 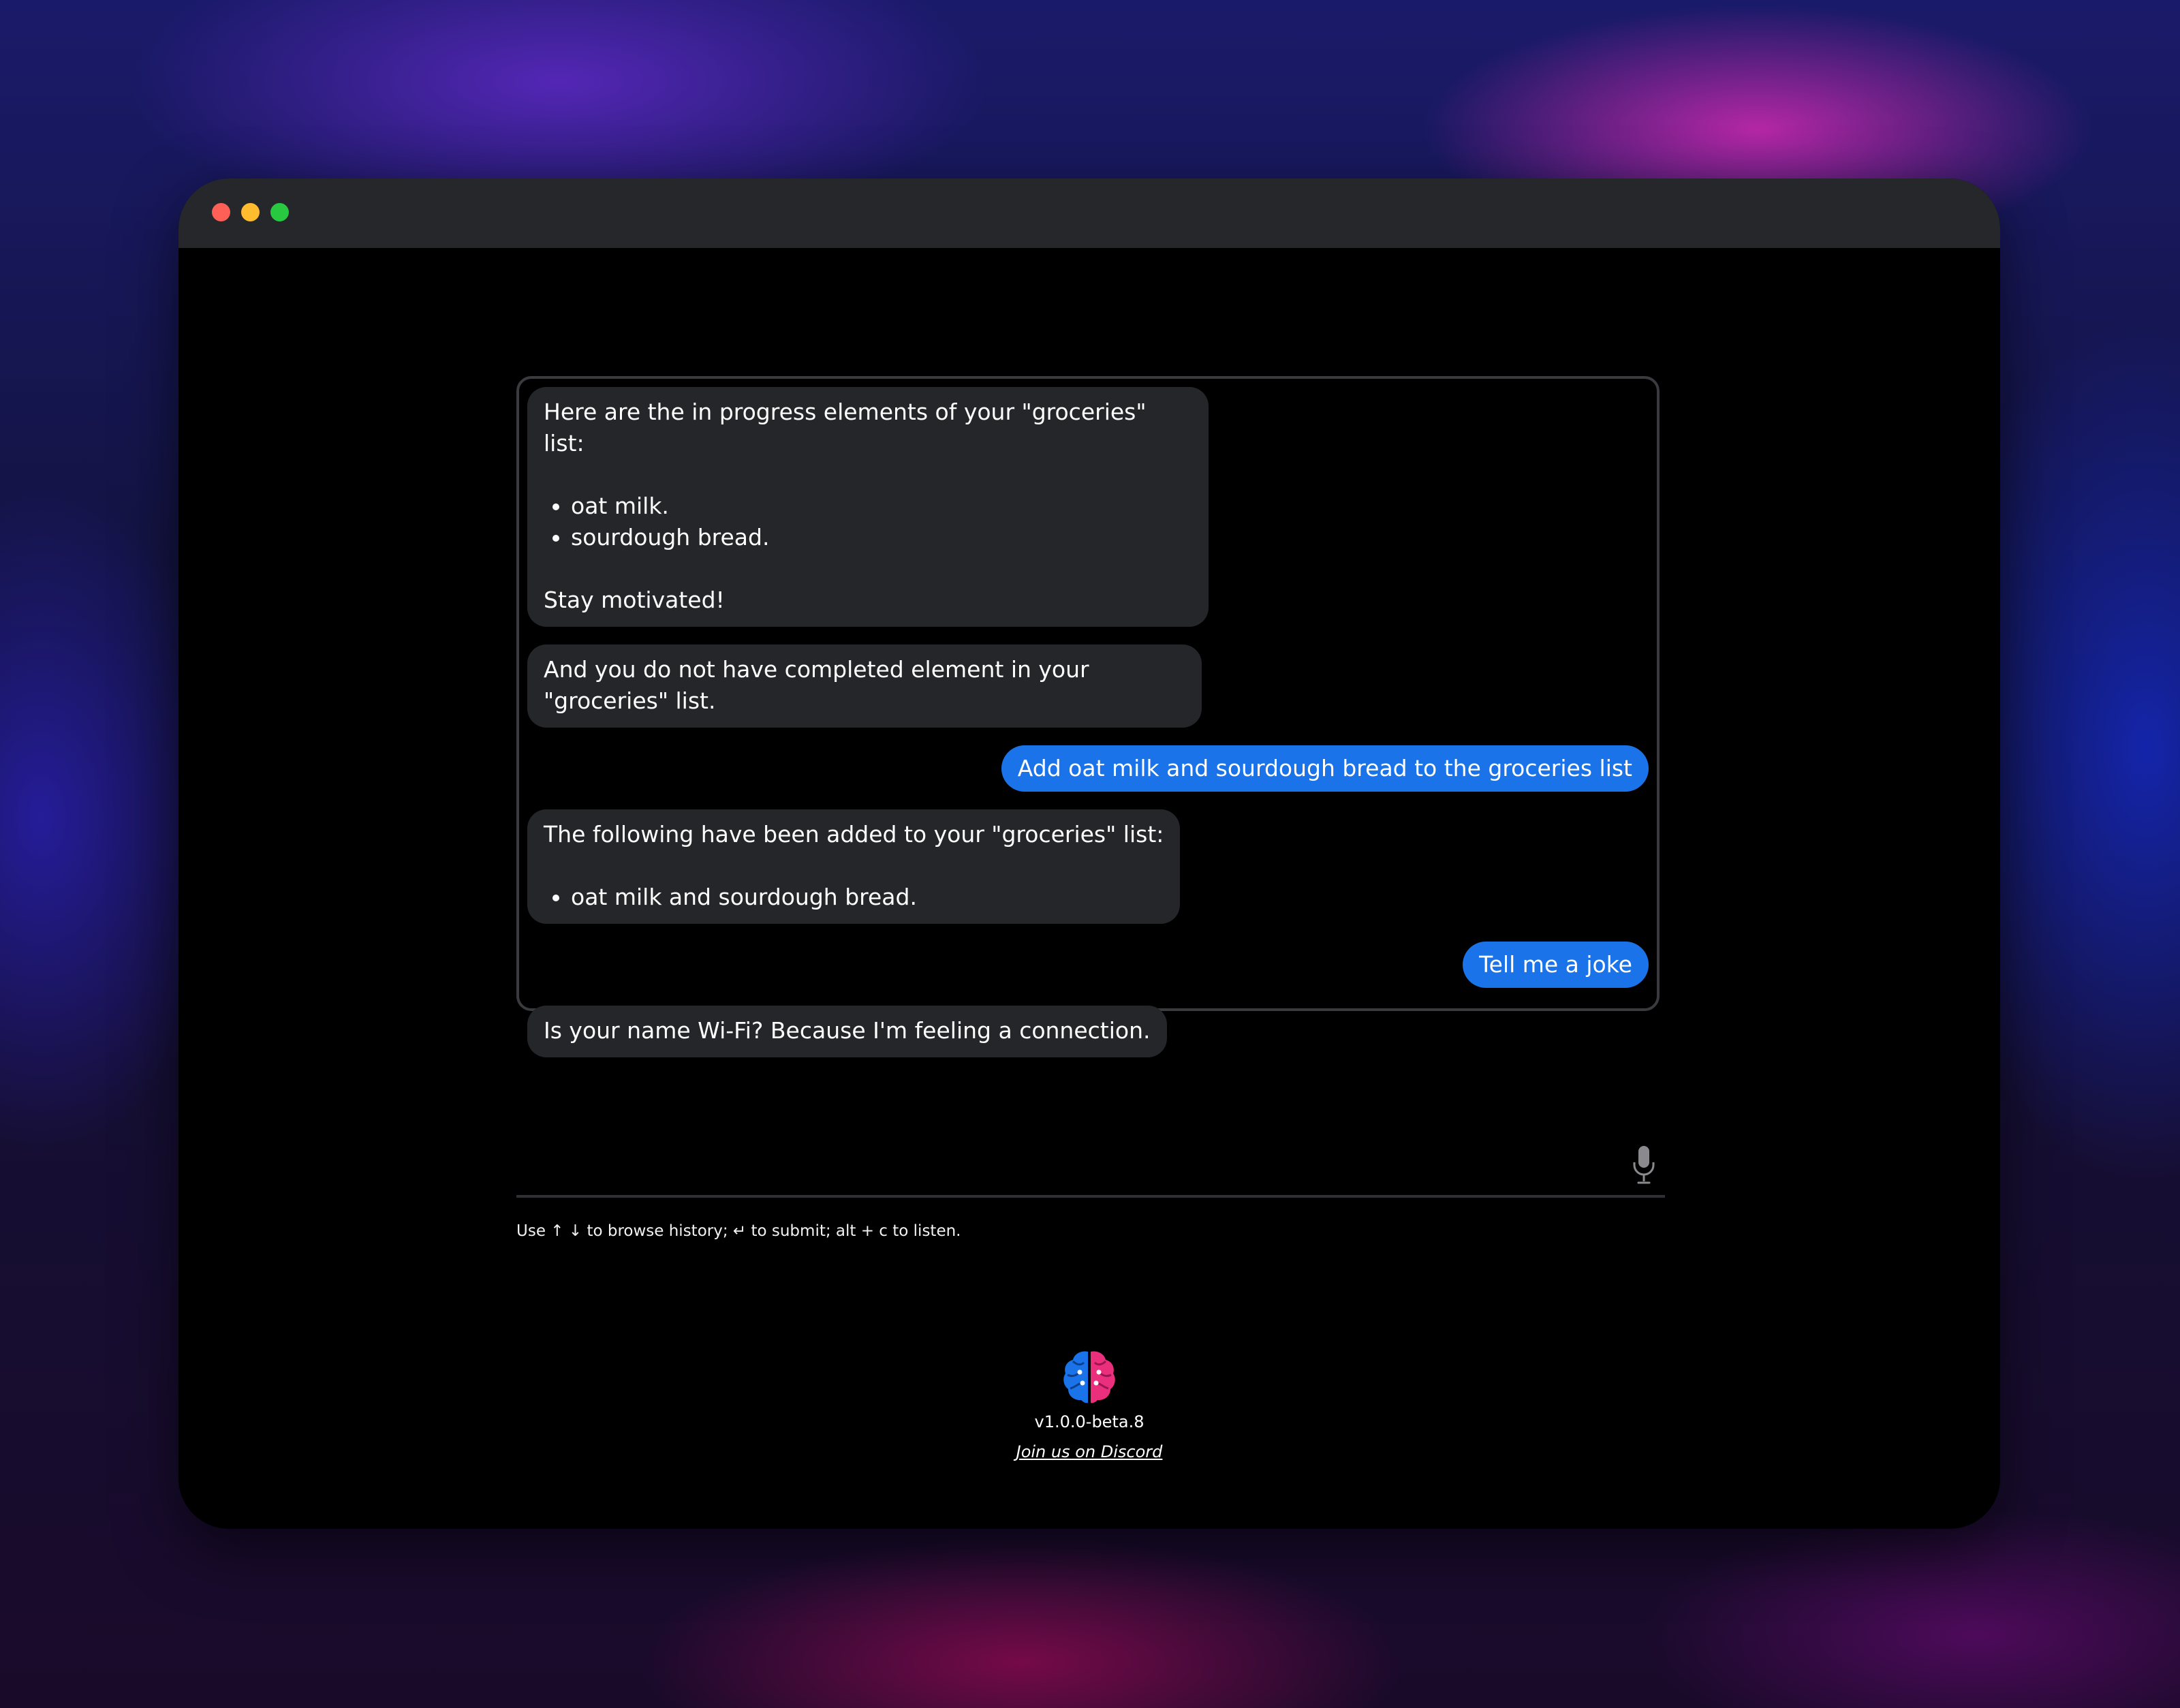 What do you see at coordinates (1089, 1451) in the screenshot?
I see `discord-link: Join us on Discord` at bounding box center [1089, 1451].